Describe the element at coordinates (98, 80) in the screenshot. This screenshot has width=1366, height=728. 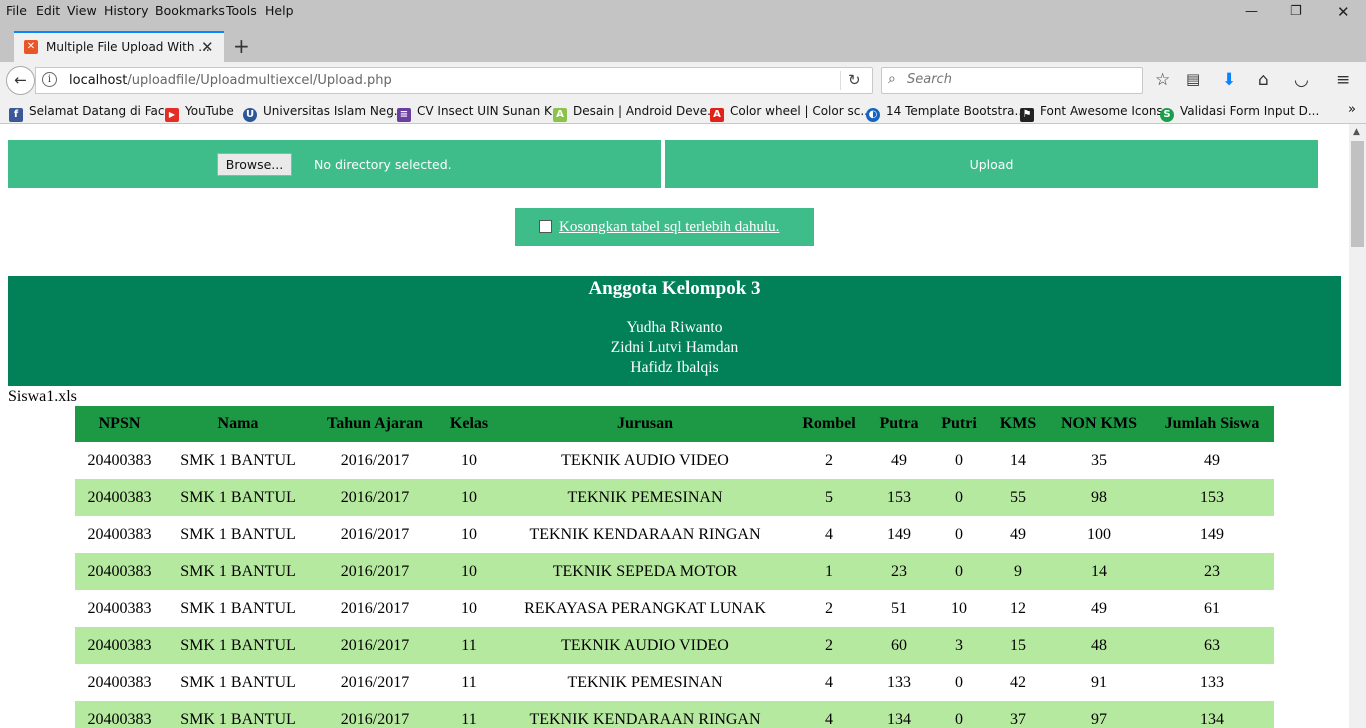
I see `url-host: localhost` at that location.